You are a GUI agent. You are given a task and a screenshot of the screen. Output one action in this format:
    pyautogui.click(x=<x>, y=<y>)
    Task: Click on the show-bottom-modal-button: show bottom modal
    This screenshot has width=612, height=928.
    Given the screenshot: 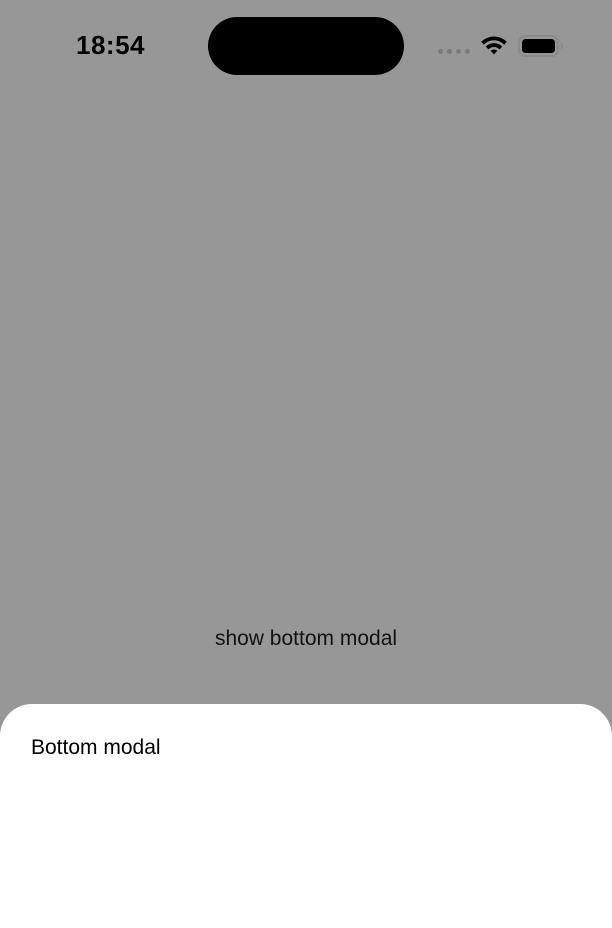 What is the action you would take?
    pyautogui.click(x=306, y=639)
    